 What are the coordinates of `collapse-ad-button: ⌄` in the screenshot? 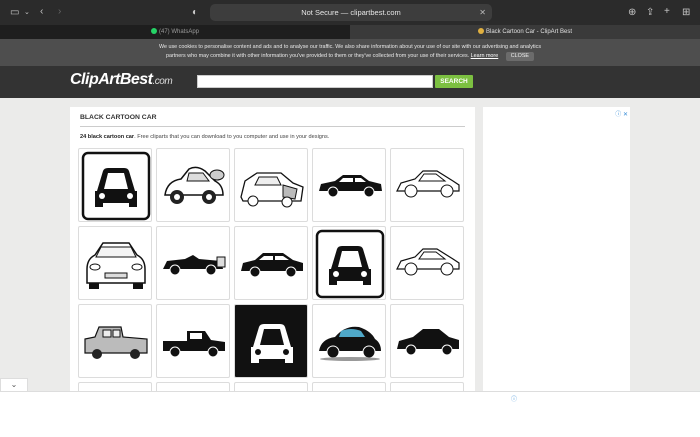 It's located at (14, 384).